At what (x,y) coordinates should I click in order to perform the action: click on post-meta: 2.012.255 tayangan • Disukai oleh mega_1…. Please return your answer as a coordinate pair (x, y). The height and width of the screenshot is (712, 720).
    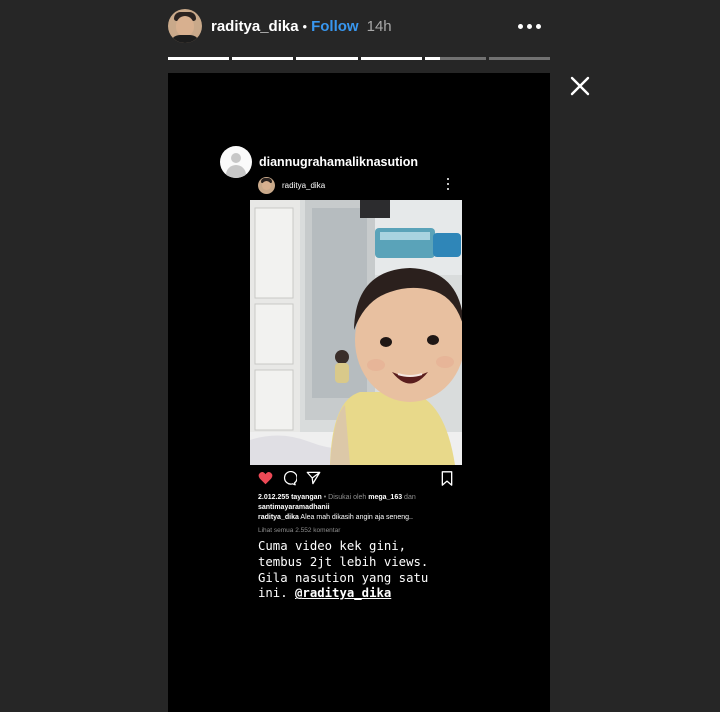
    Looking at the image, I should click on (356, 514).